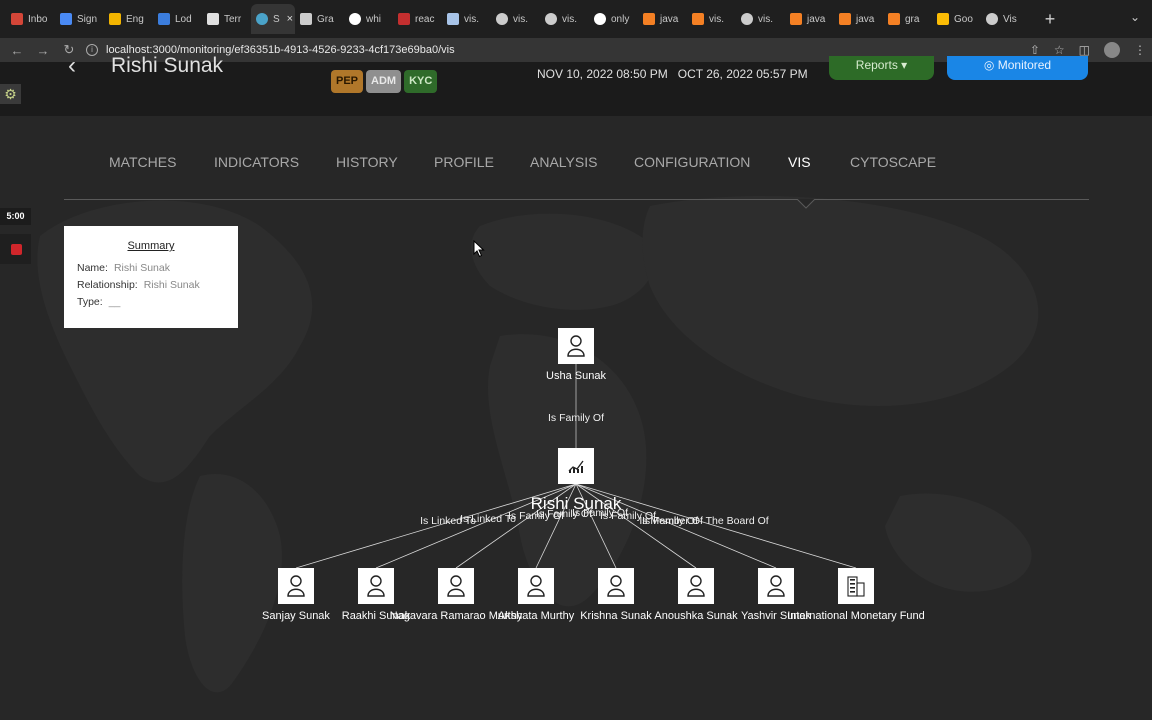  I want to click on browser-tab-label: gra, so click(912, 19).